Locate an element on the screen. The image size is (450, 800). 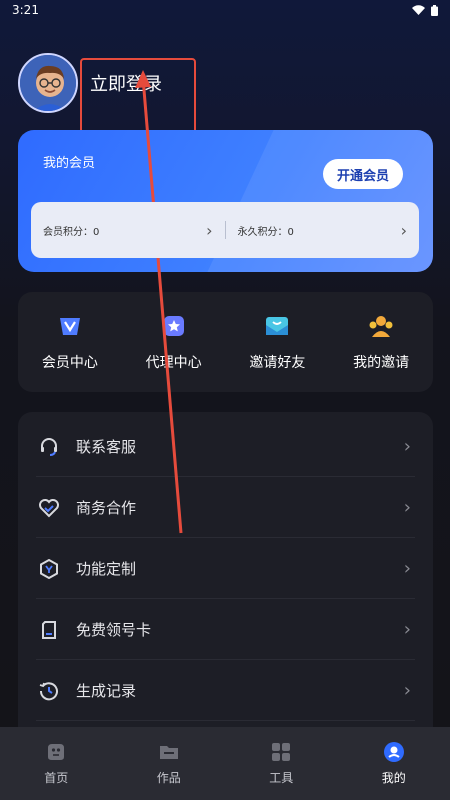
status-bar: 3:21 is located at coordinates (225, 10).